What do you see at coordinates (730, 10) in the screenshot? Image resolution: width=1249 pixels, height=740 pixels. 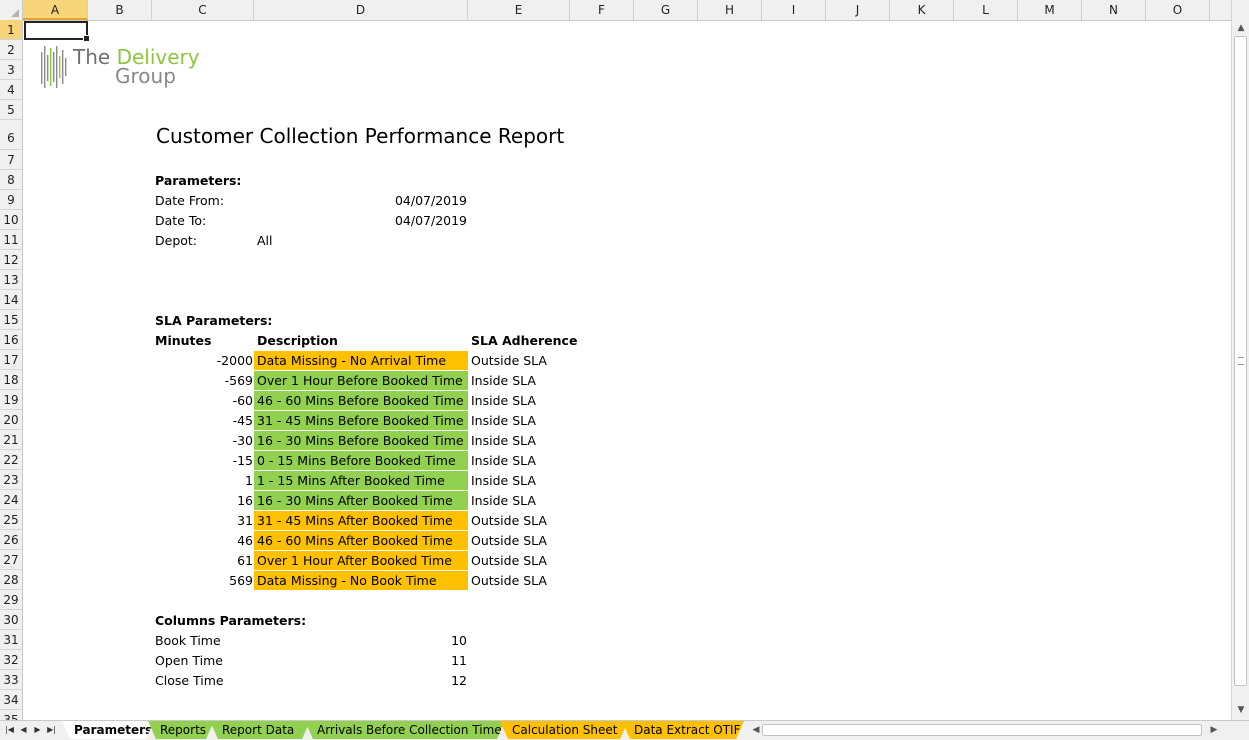 I see `column-header-h: H` at bounding box center [730, 10].